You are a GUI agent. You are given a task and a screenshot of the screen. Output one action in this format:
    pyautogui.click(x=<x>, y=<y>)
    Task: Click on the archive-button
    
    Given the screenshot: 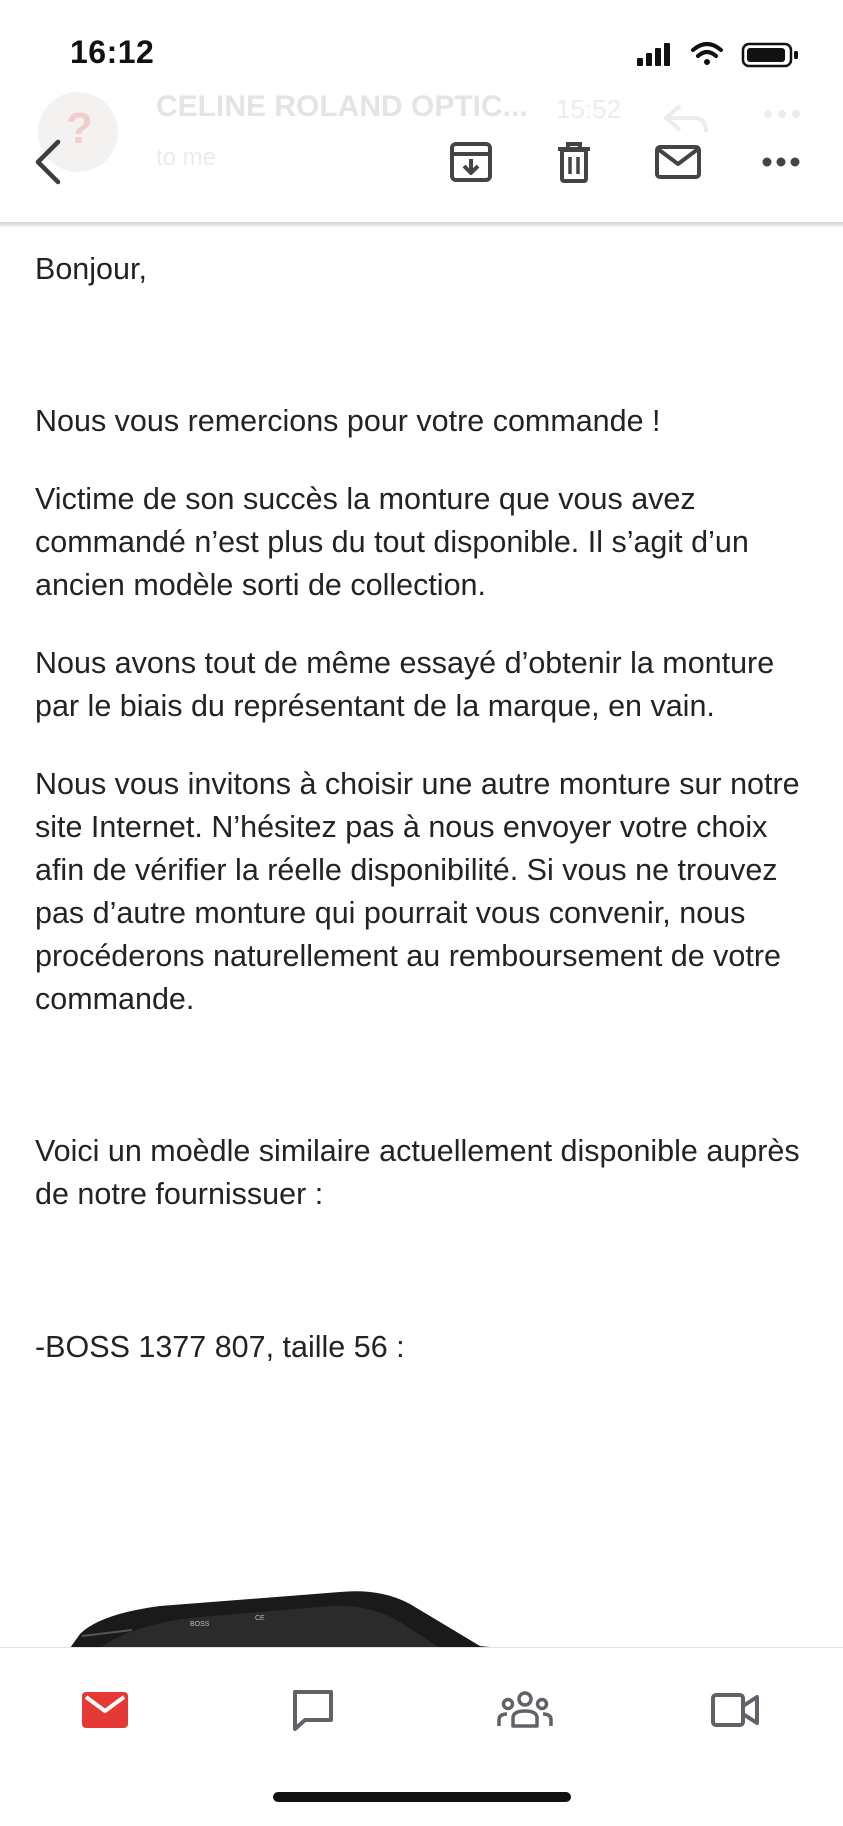 What is the action you would take?
    pyautogui.click(x=471, y=162)
    